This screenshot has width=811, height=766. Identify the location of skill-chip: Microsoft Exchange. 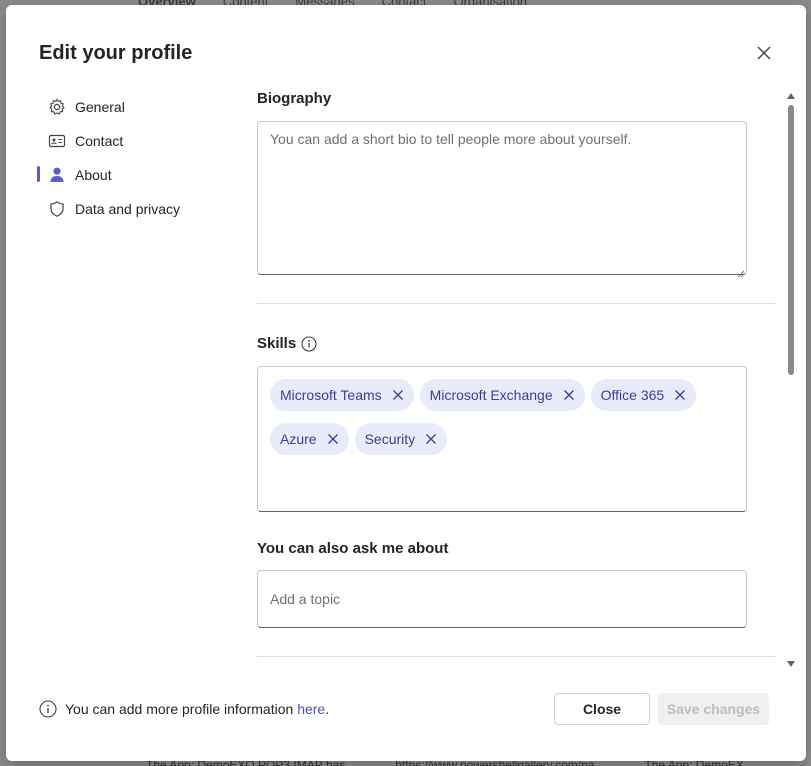
(502, 395).